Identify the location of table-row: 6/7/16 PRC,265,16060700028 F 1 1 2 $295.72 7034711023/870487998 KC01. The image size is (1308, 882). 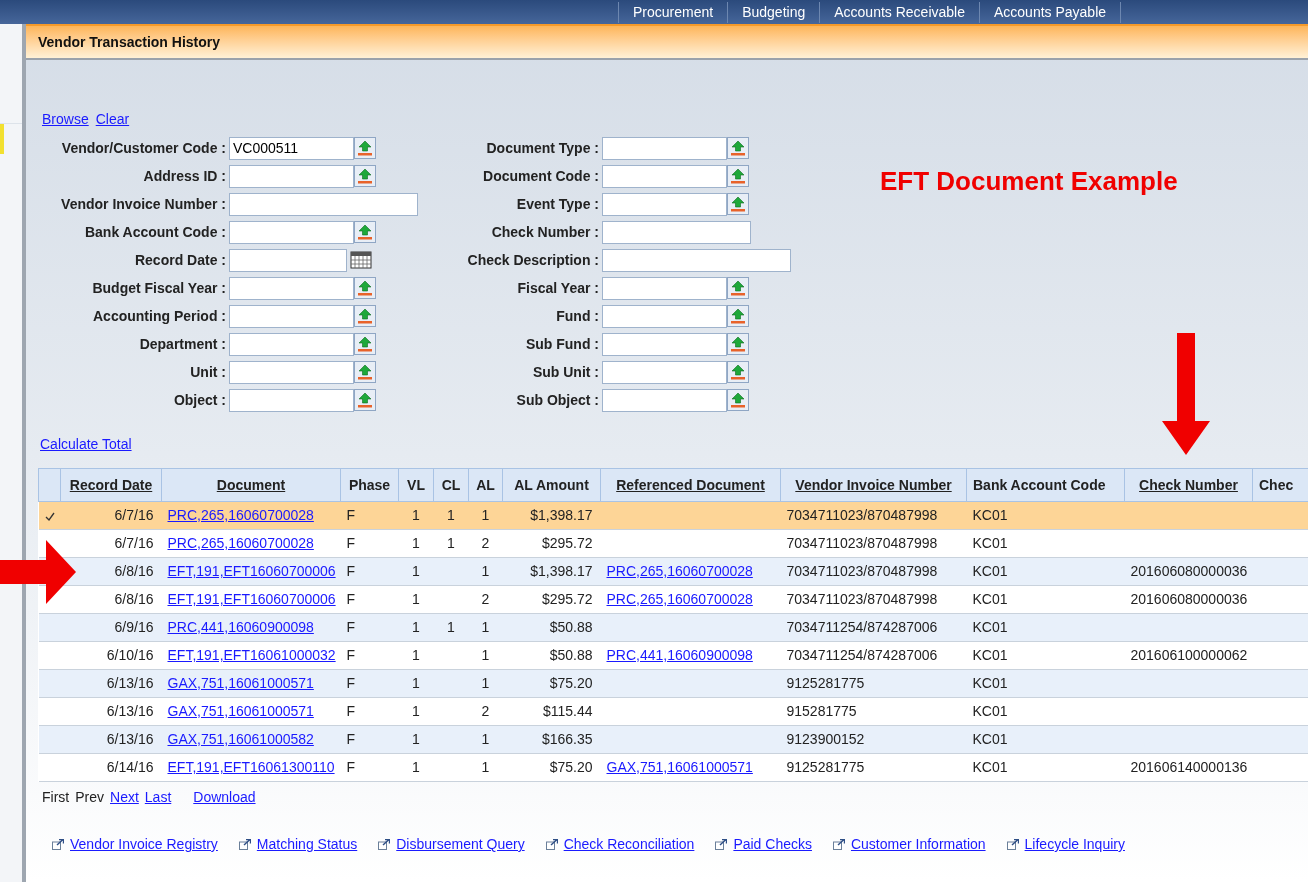
(673, 543).